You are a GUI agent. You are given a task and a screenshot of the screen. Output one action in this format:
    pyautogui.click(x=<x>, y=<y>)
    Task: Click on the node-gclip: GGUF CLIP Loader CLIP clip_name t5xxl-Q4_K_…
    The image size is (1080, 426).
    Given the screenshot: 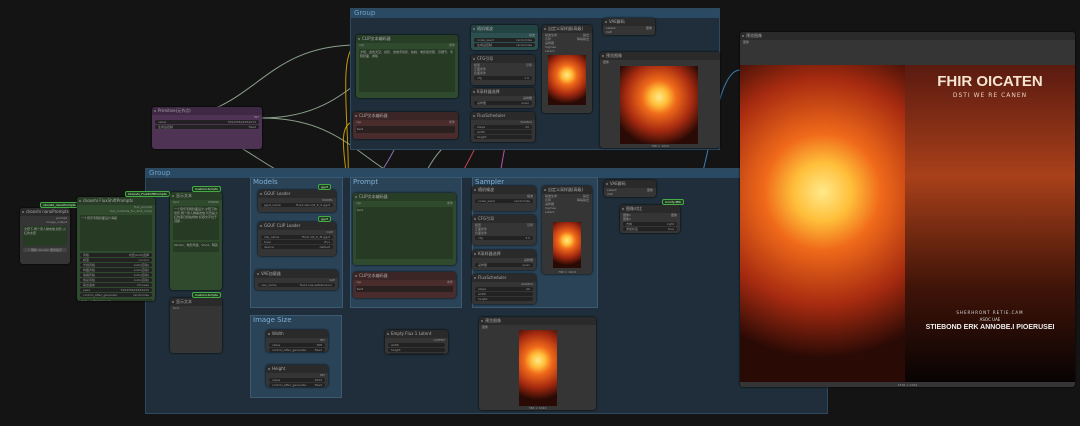 What is the action you would take?
    pyautogui.click(x=297, y=239)
    